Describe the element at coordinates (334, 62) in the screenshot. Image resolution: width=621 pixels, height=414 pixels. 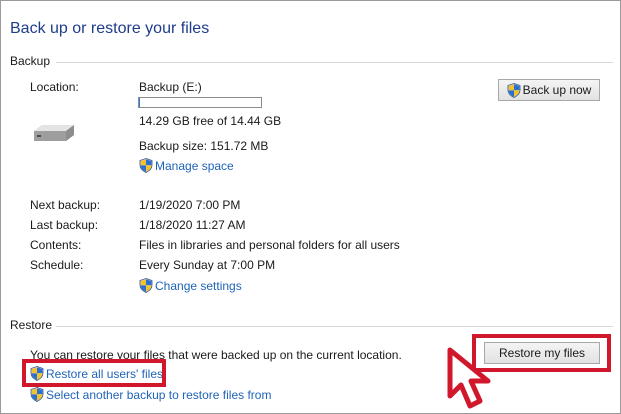
I see `backup-divider` at that location.